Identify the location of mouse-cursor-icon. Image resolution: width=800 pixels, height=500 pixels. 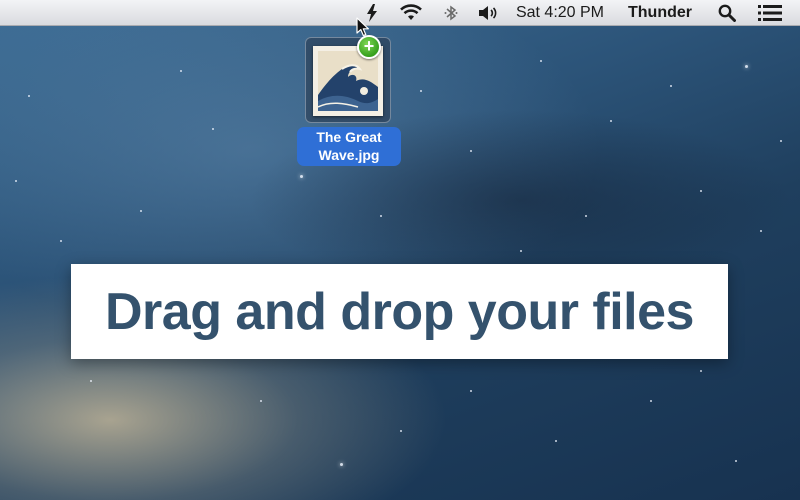
(363, 29).